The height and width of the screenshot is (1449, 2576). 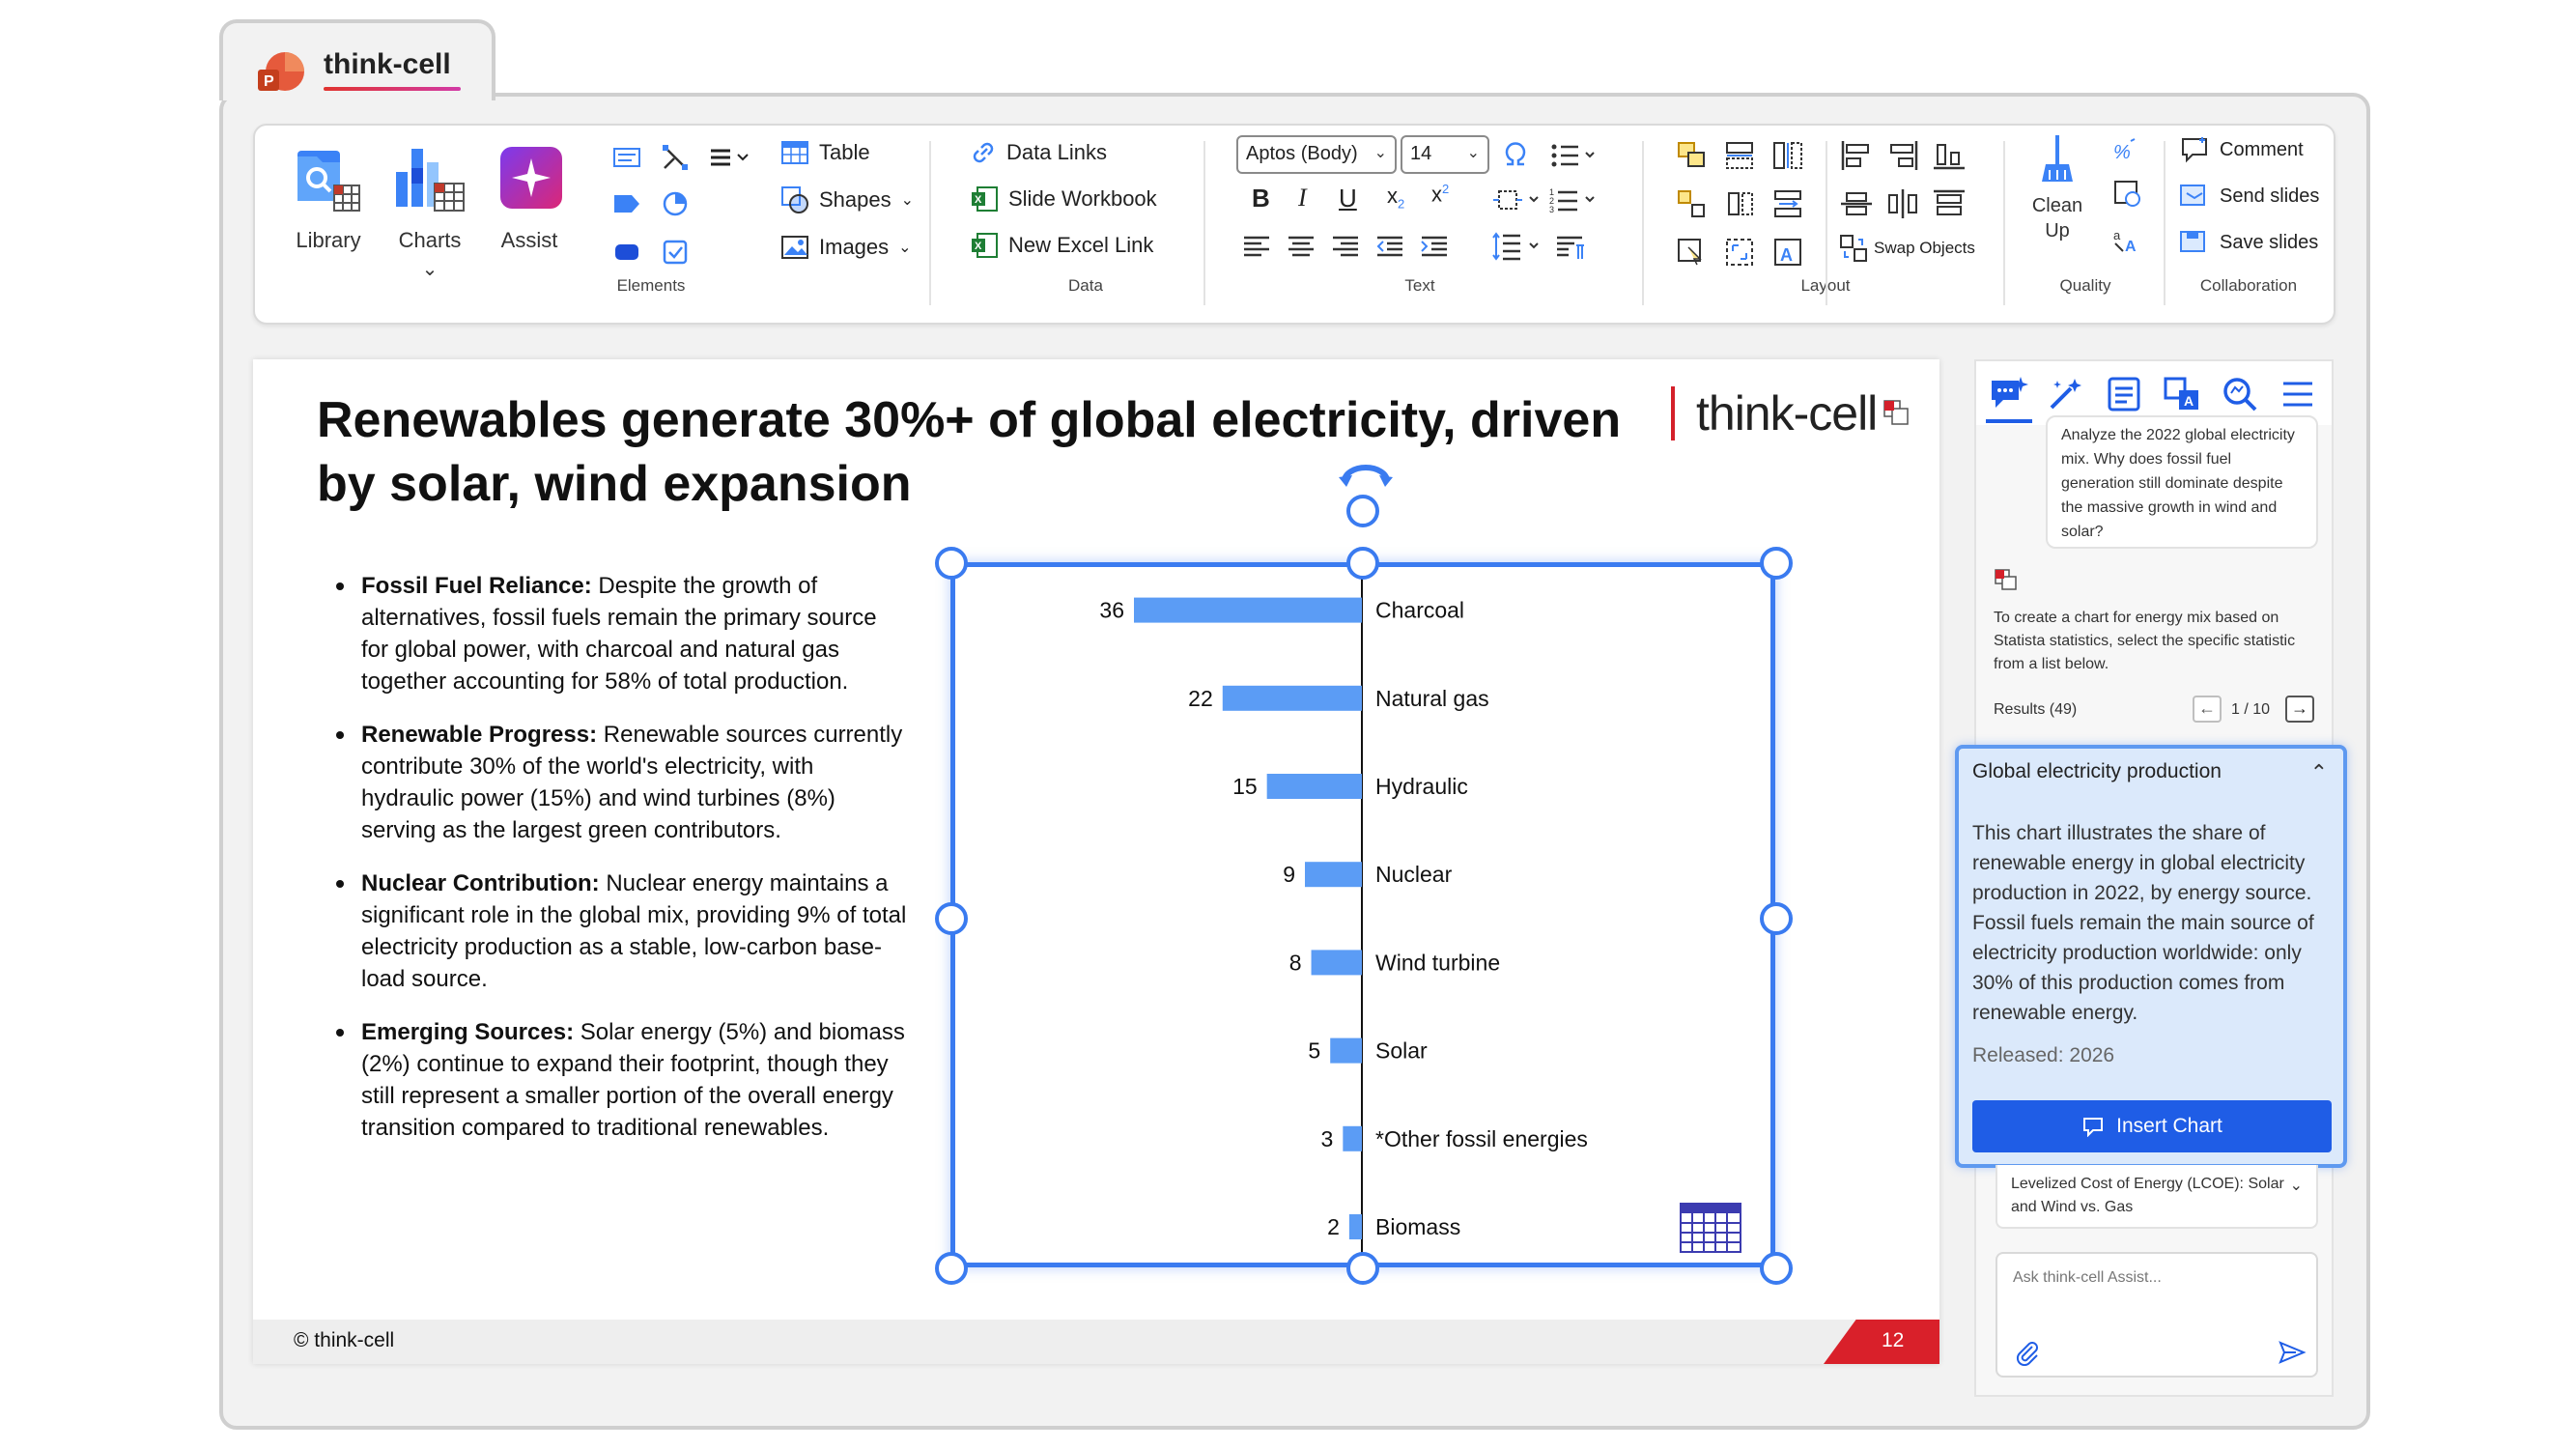 I want to click on distribute-icon, so click(x=1787, y=203).